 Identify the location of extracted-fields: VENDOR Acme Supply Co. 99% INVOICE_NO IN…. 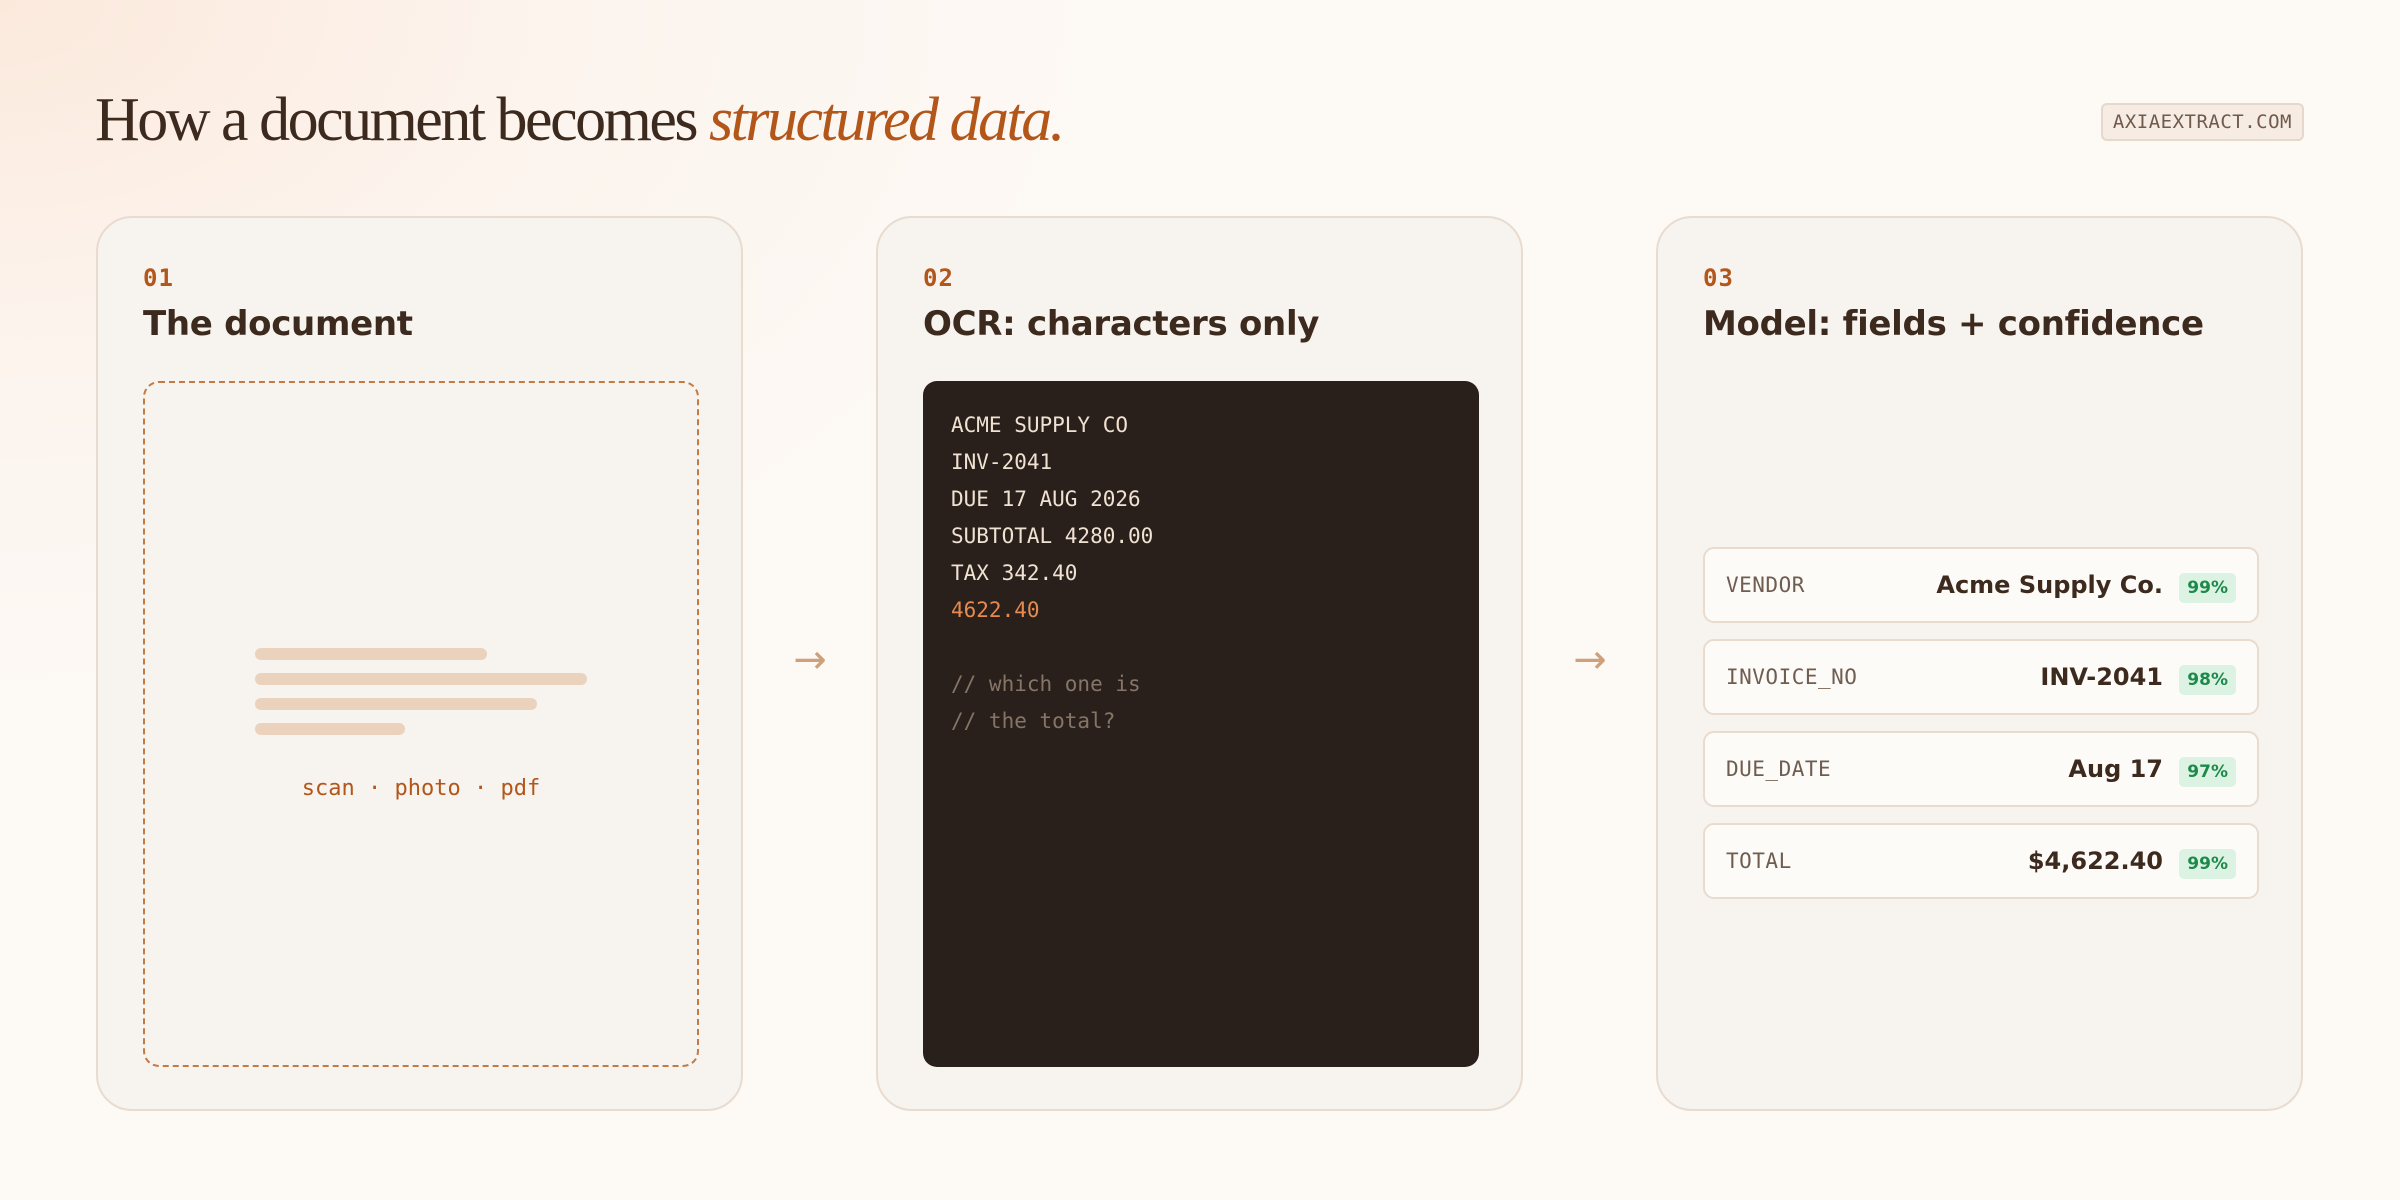
(1981, 731).